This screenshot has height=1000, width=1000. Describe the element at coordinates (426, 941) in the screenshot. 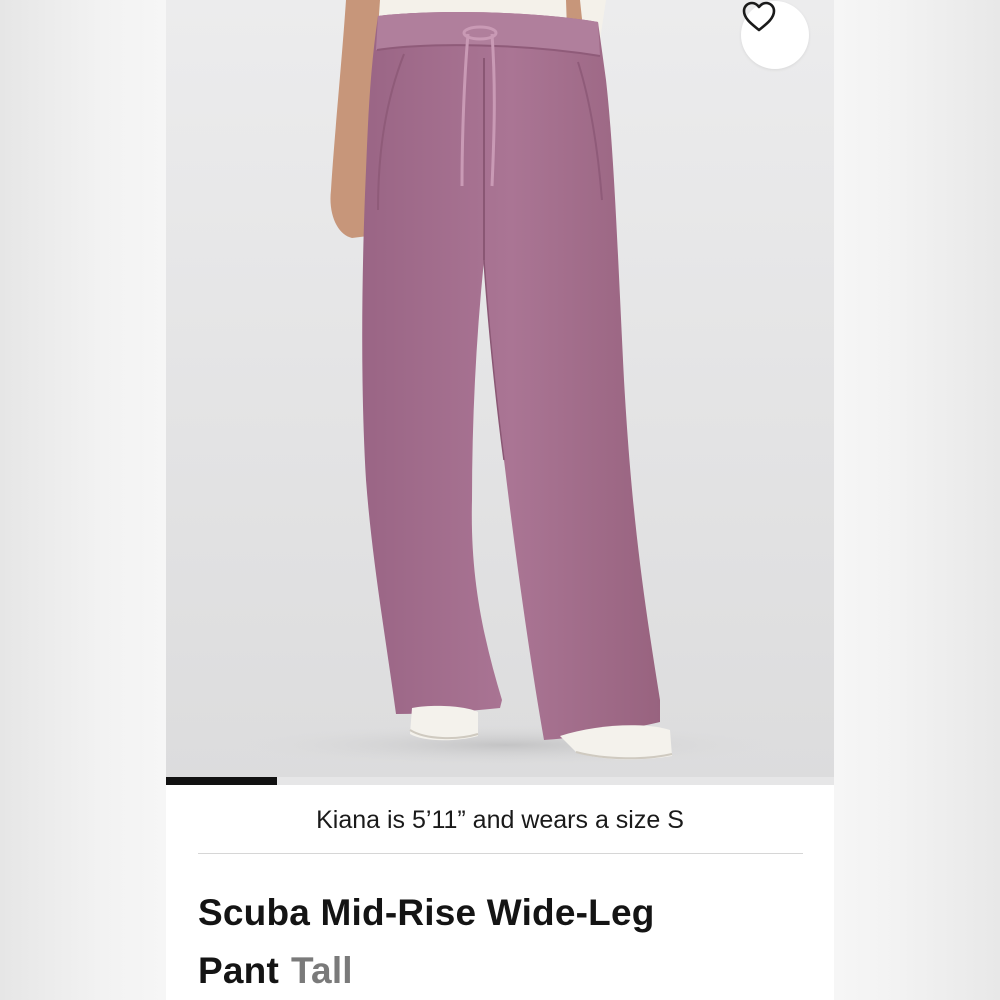

I see `product-name: Scuba Mid-Rise Wide-Leg Pant` at that location.